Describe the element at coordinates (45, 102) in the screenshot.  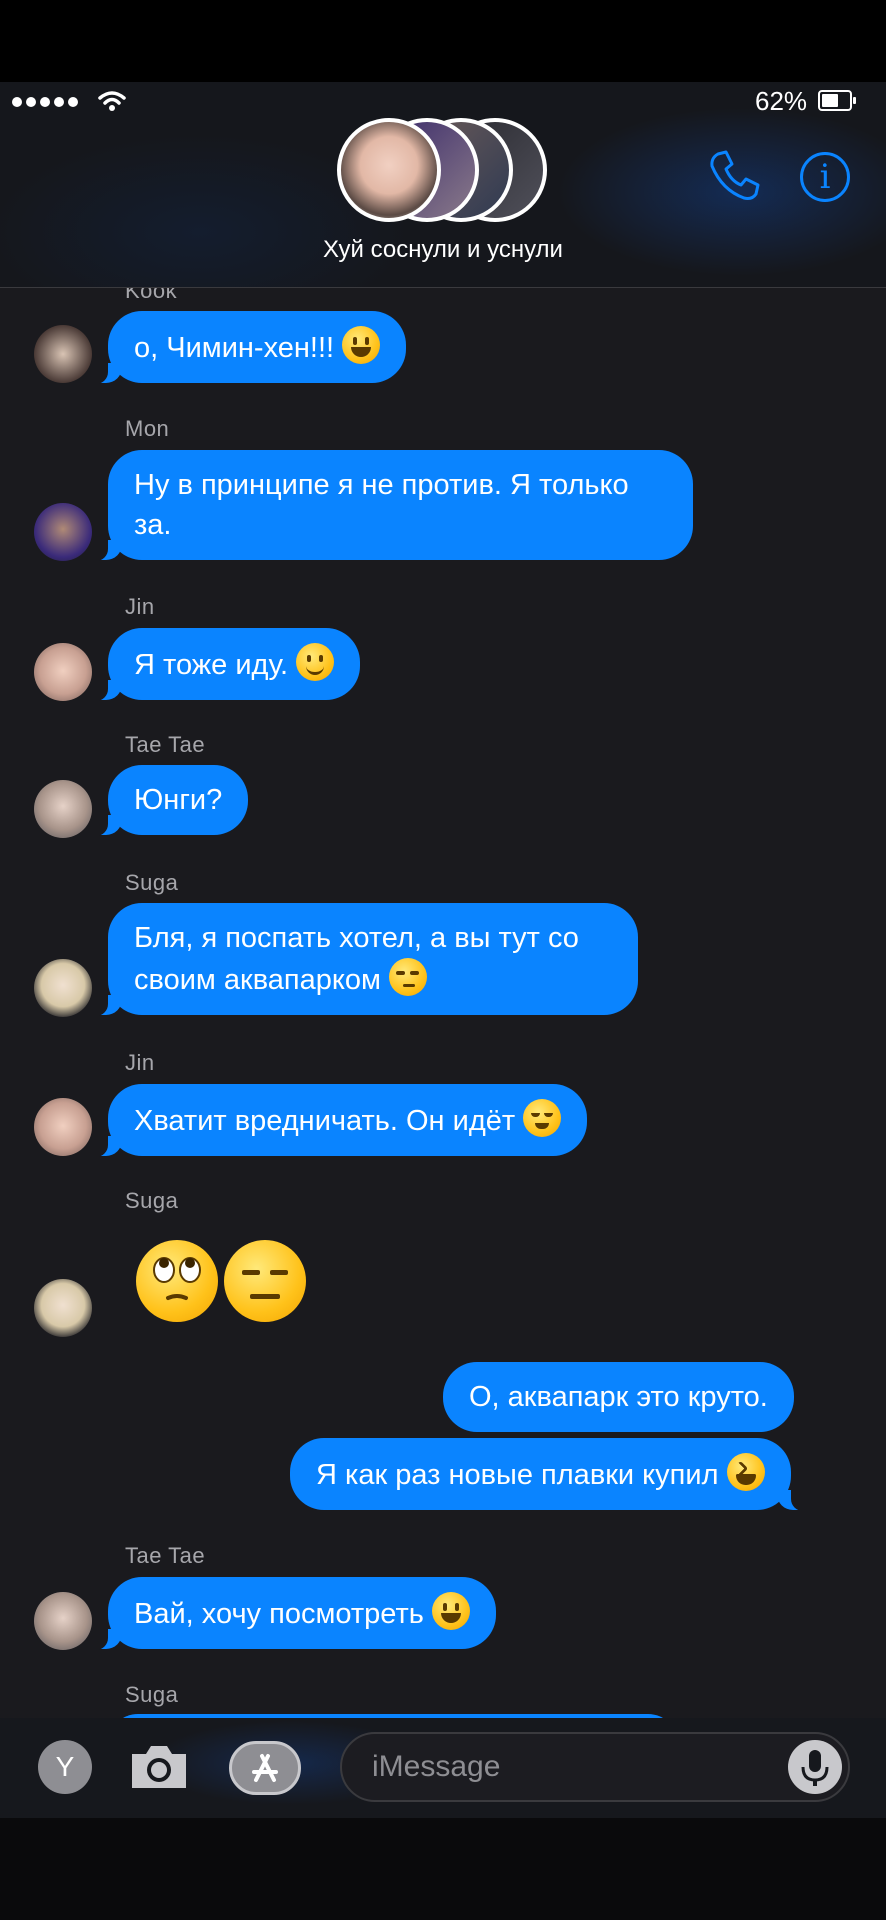
I see `cellular-signal-icon` at that location.